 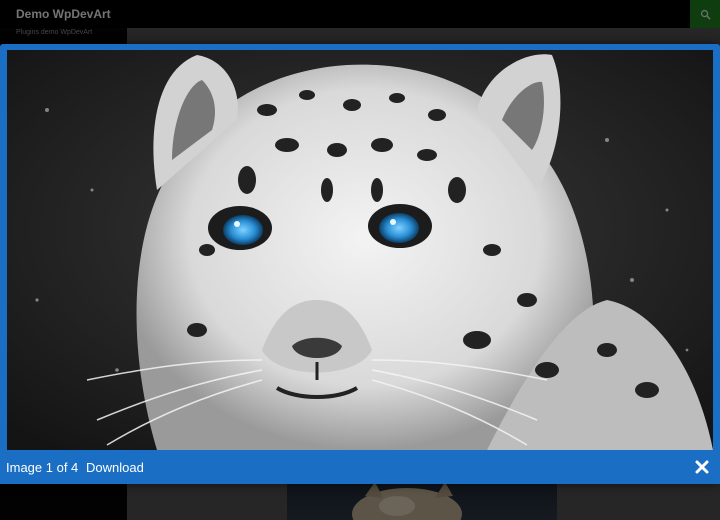 I want to click on lightbox-caption-bar: Image 1 of 4 Download, so click(x=360, y=467).